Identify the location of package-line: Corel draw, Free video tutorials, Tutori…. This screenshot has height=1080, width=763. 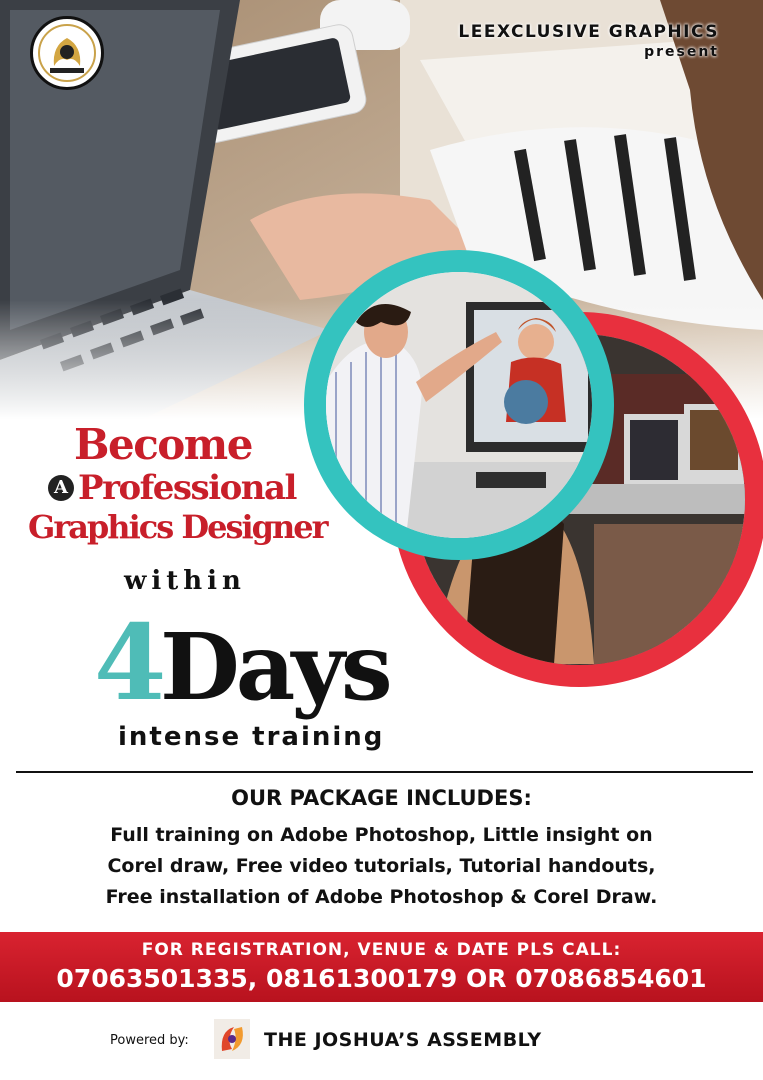
(381, 866).